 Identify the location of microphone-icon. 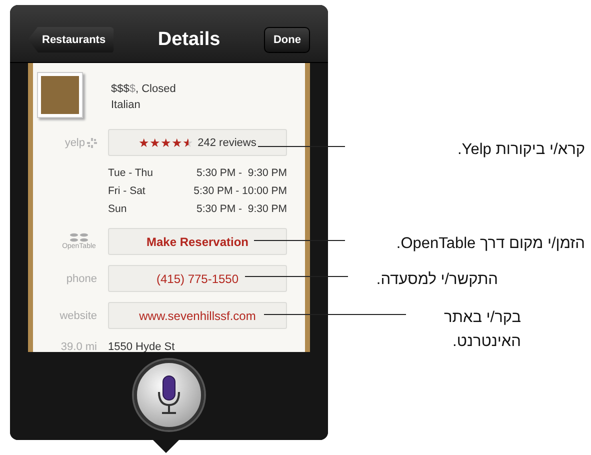
(169, 395).